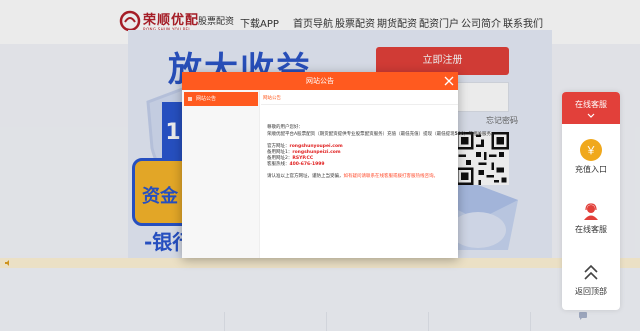  What do you see at coordinates (591, 201) in the screenshot?
I see `side-float-bar: 在线客服 ￥ 充值入口 在线客服 返回顶部` at bounding box center [591, 201].